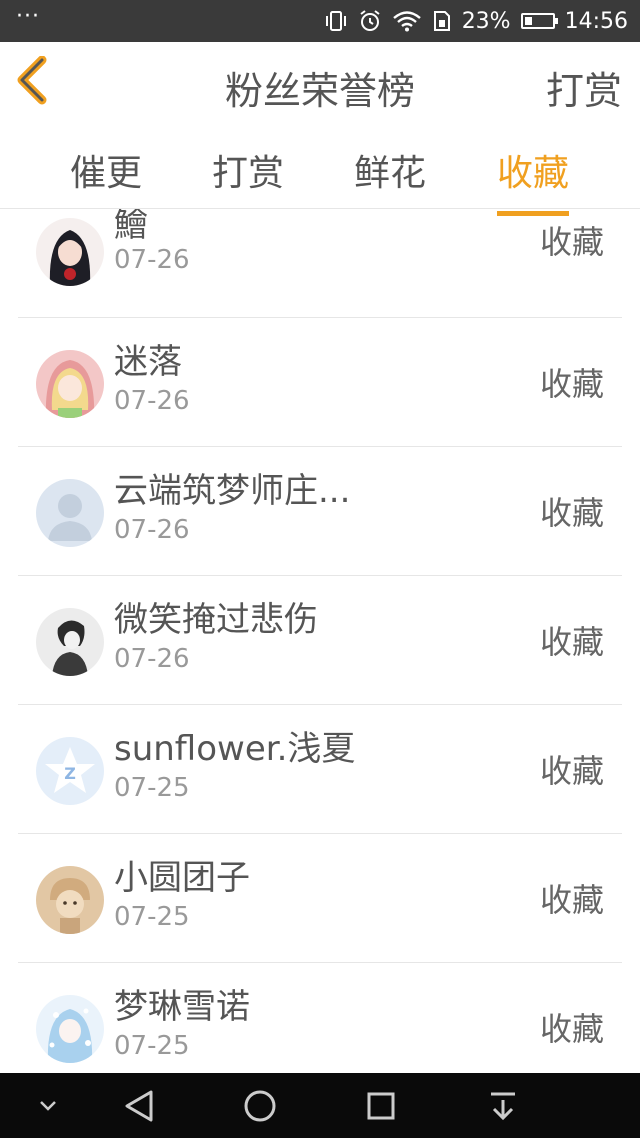 This screenshot has width=640, height=1138. Describe the element at coordinates (131, 227) in the screenshot. I see `user-name: 鱠` at that location.